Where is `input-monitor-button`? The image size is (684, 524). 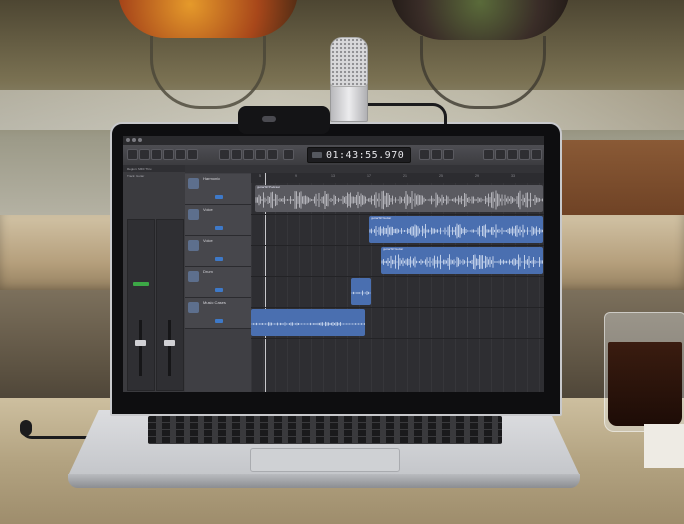 input-monitor-button is located at coordinates (141, 284).